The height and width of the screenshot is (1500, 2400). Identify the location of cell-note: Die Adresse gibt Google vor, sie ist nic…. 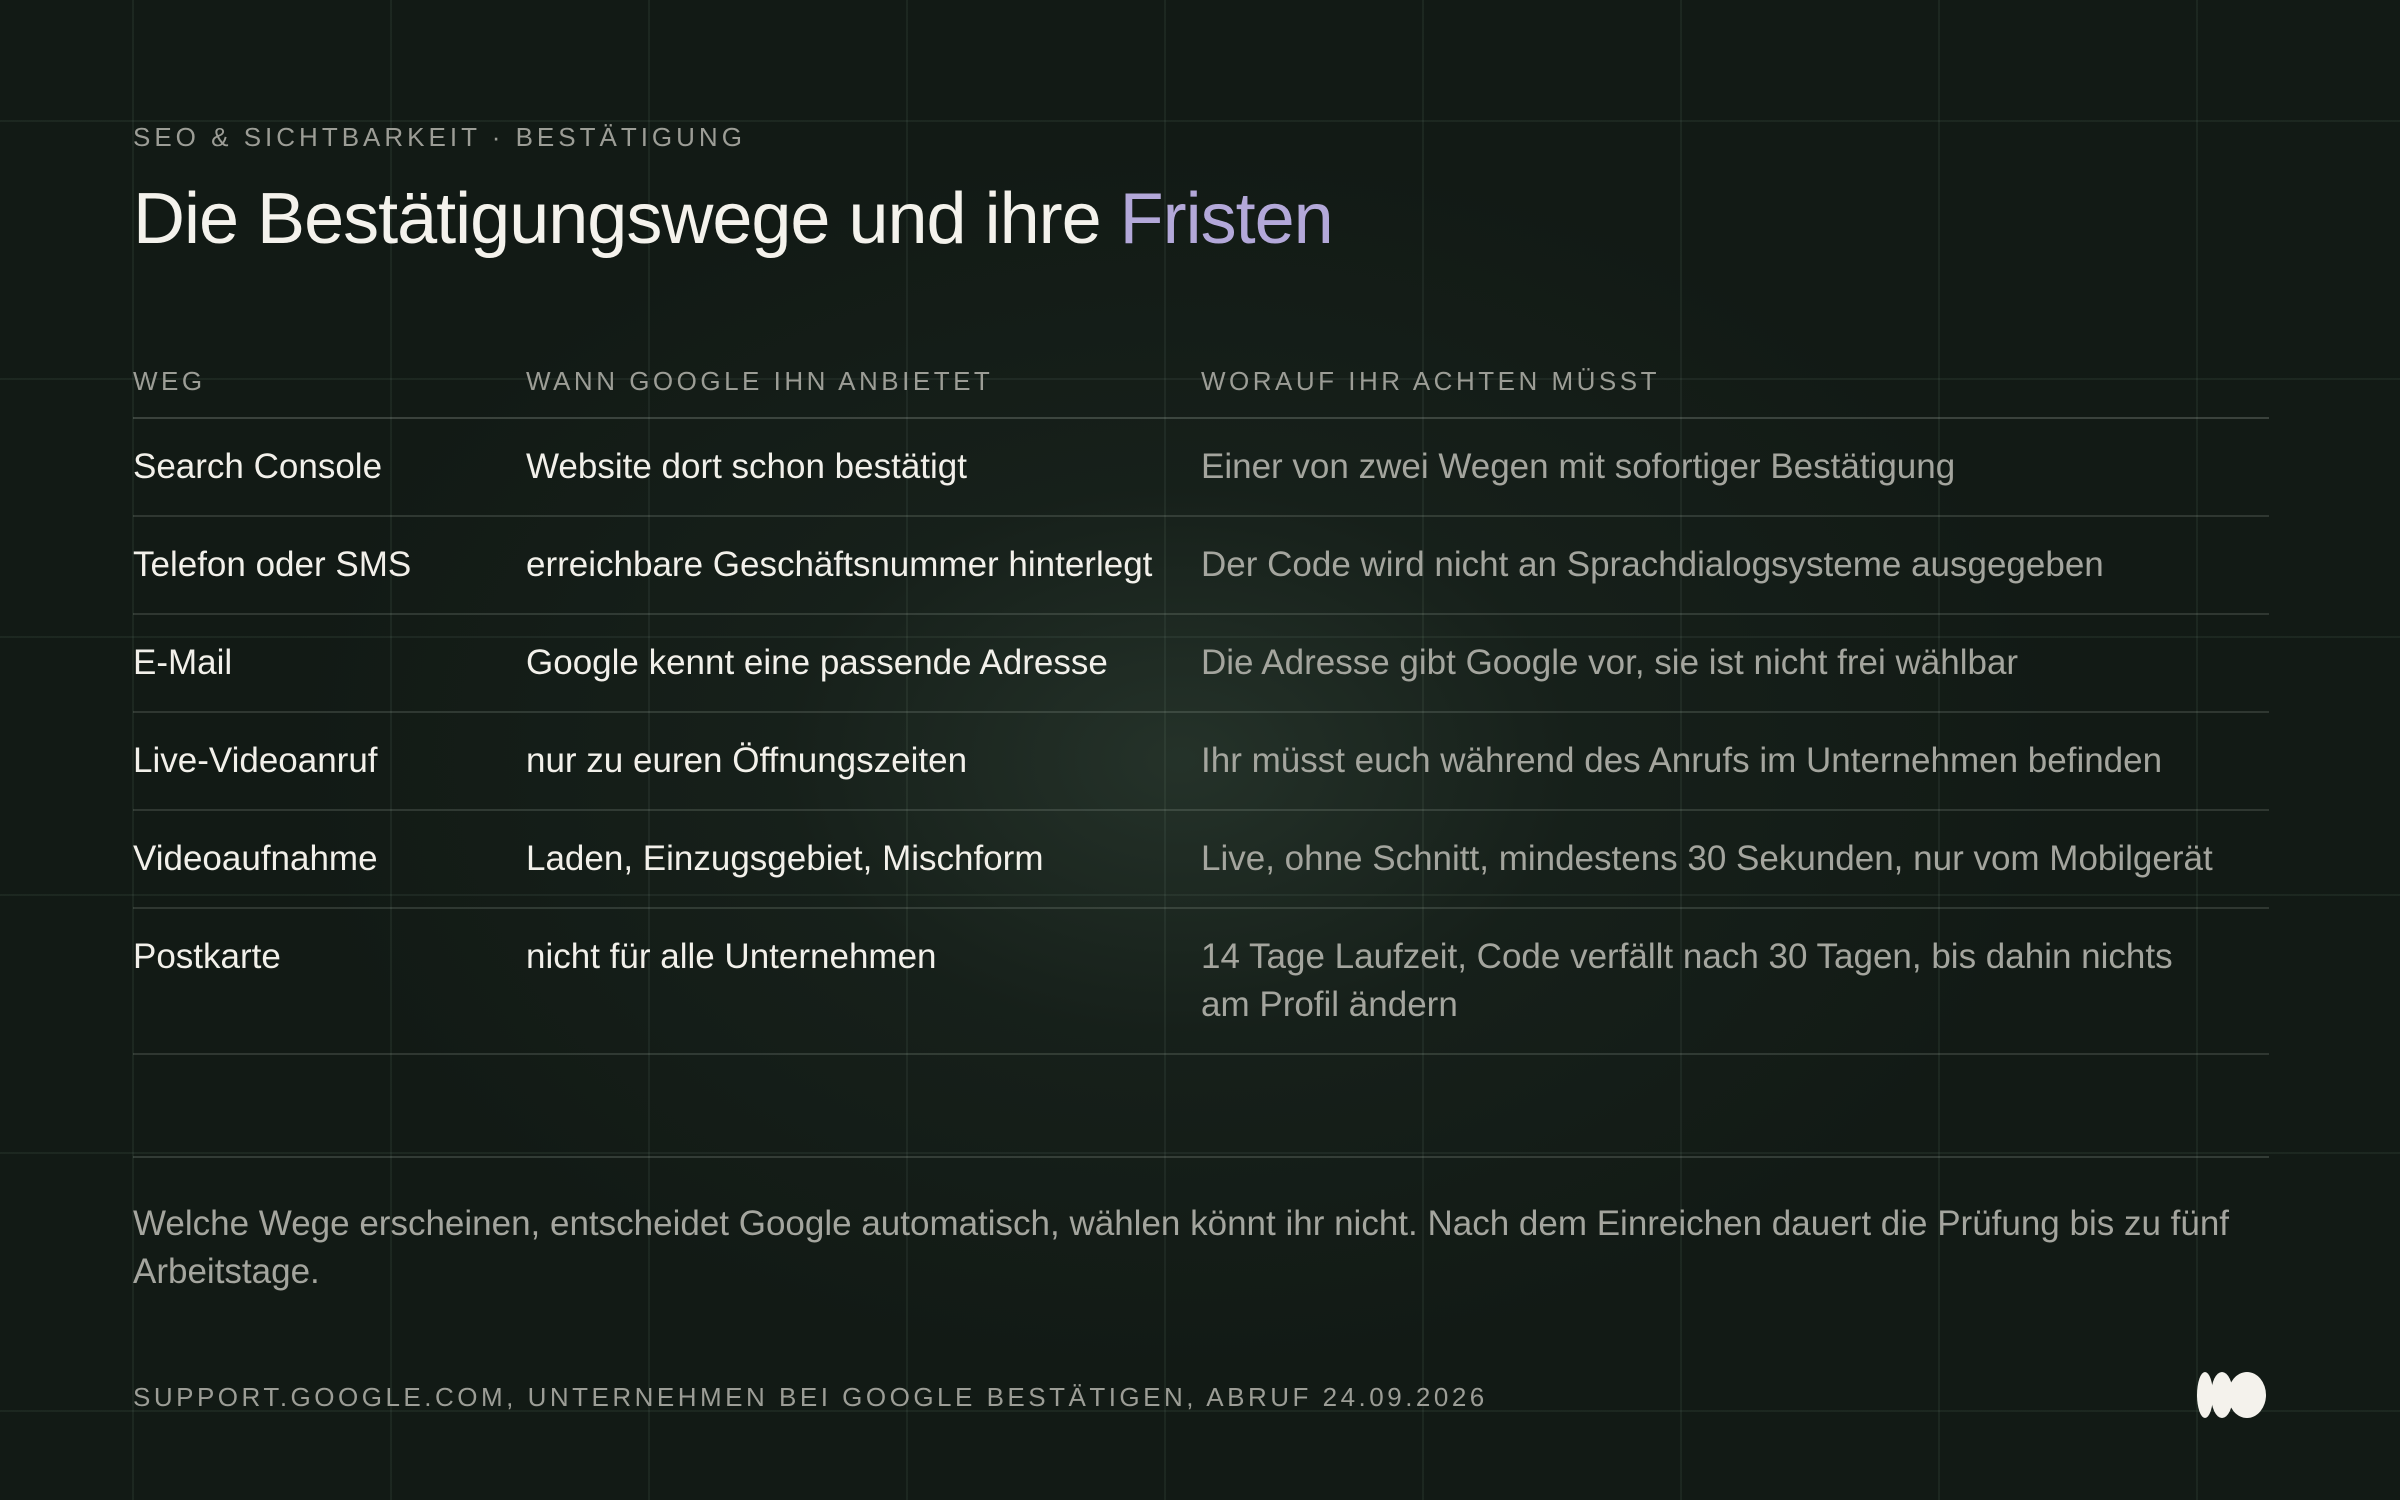
(1735, 663).